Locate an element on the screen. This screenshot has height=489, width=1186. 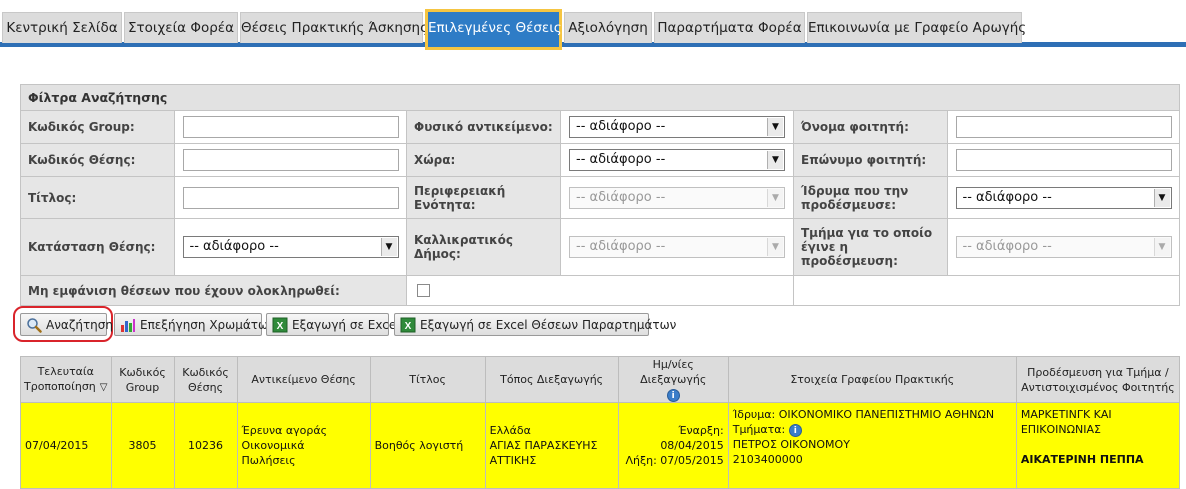
start-date: Έναρξη: 08/04/2015 is located at coordinates (692, 438).